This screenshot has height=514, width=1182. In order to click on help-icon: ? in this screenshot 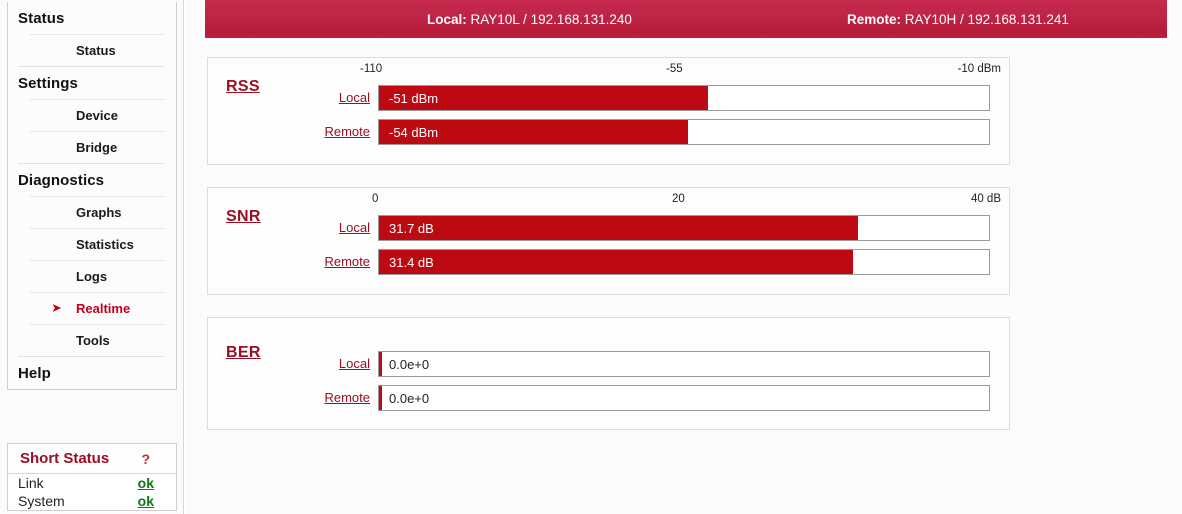, I will do `click(152, 459)`.